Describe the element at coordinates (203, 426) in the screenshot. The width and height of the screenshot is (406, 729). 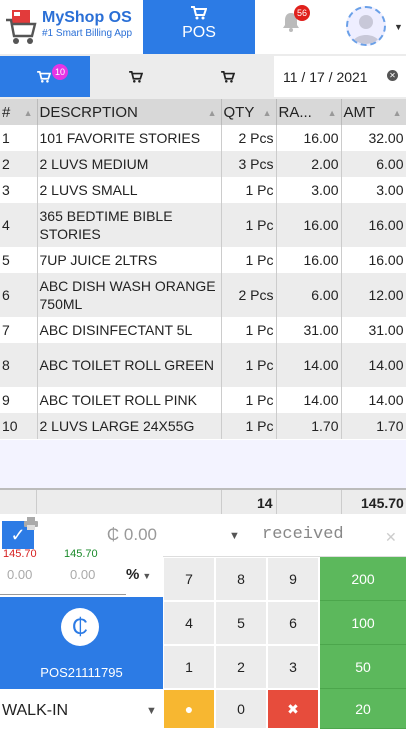
I see `table-row: 10 2 LUVS LARGE 24X55G 1 Pc 1.70 1.70` at that location.